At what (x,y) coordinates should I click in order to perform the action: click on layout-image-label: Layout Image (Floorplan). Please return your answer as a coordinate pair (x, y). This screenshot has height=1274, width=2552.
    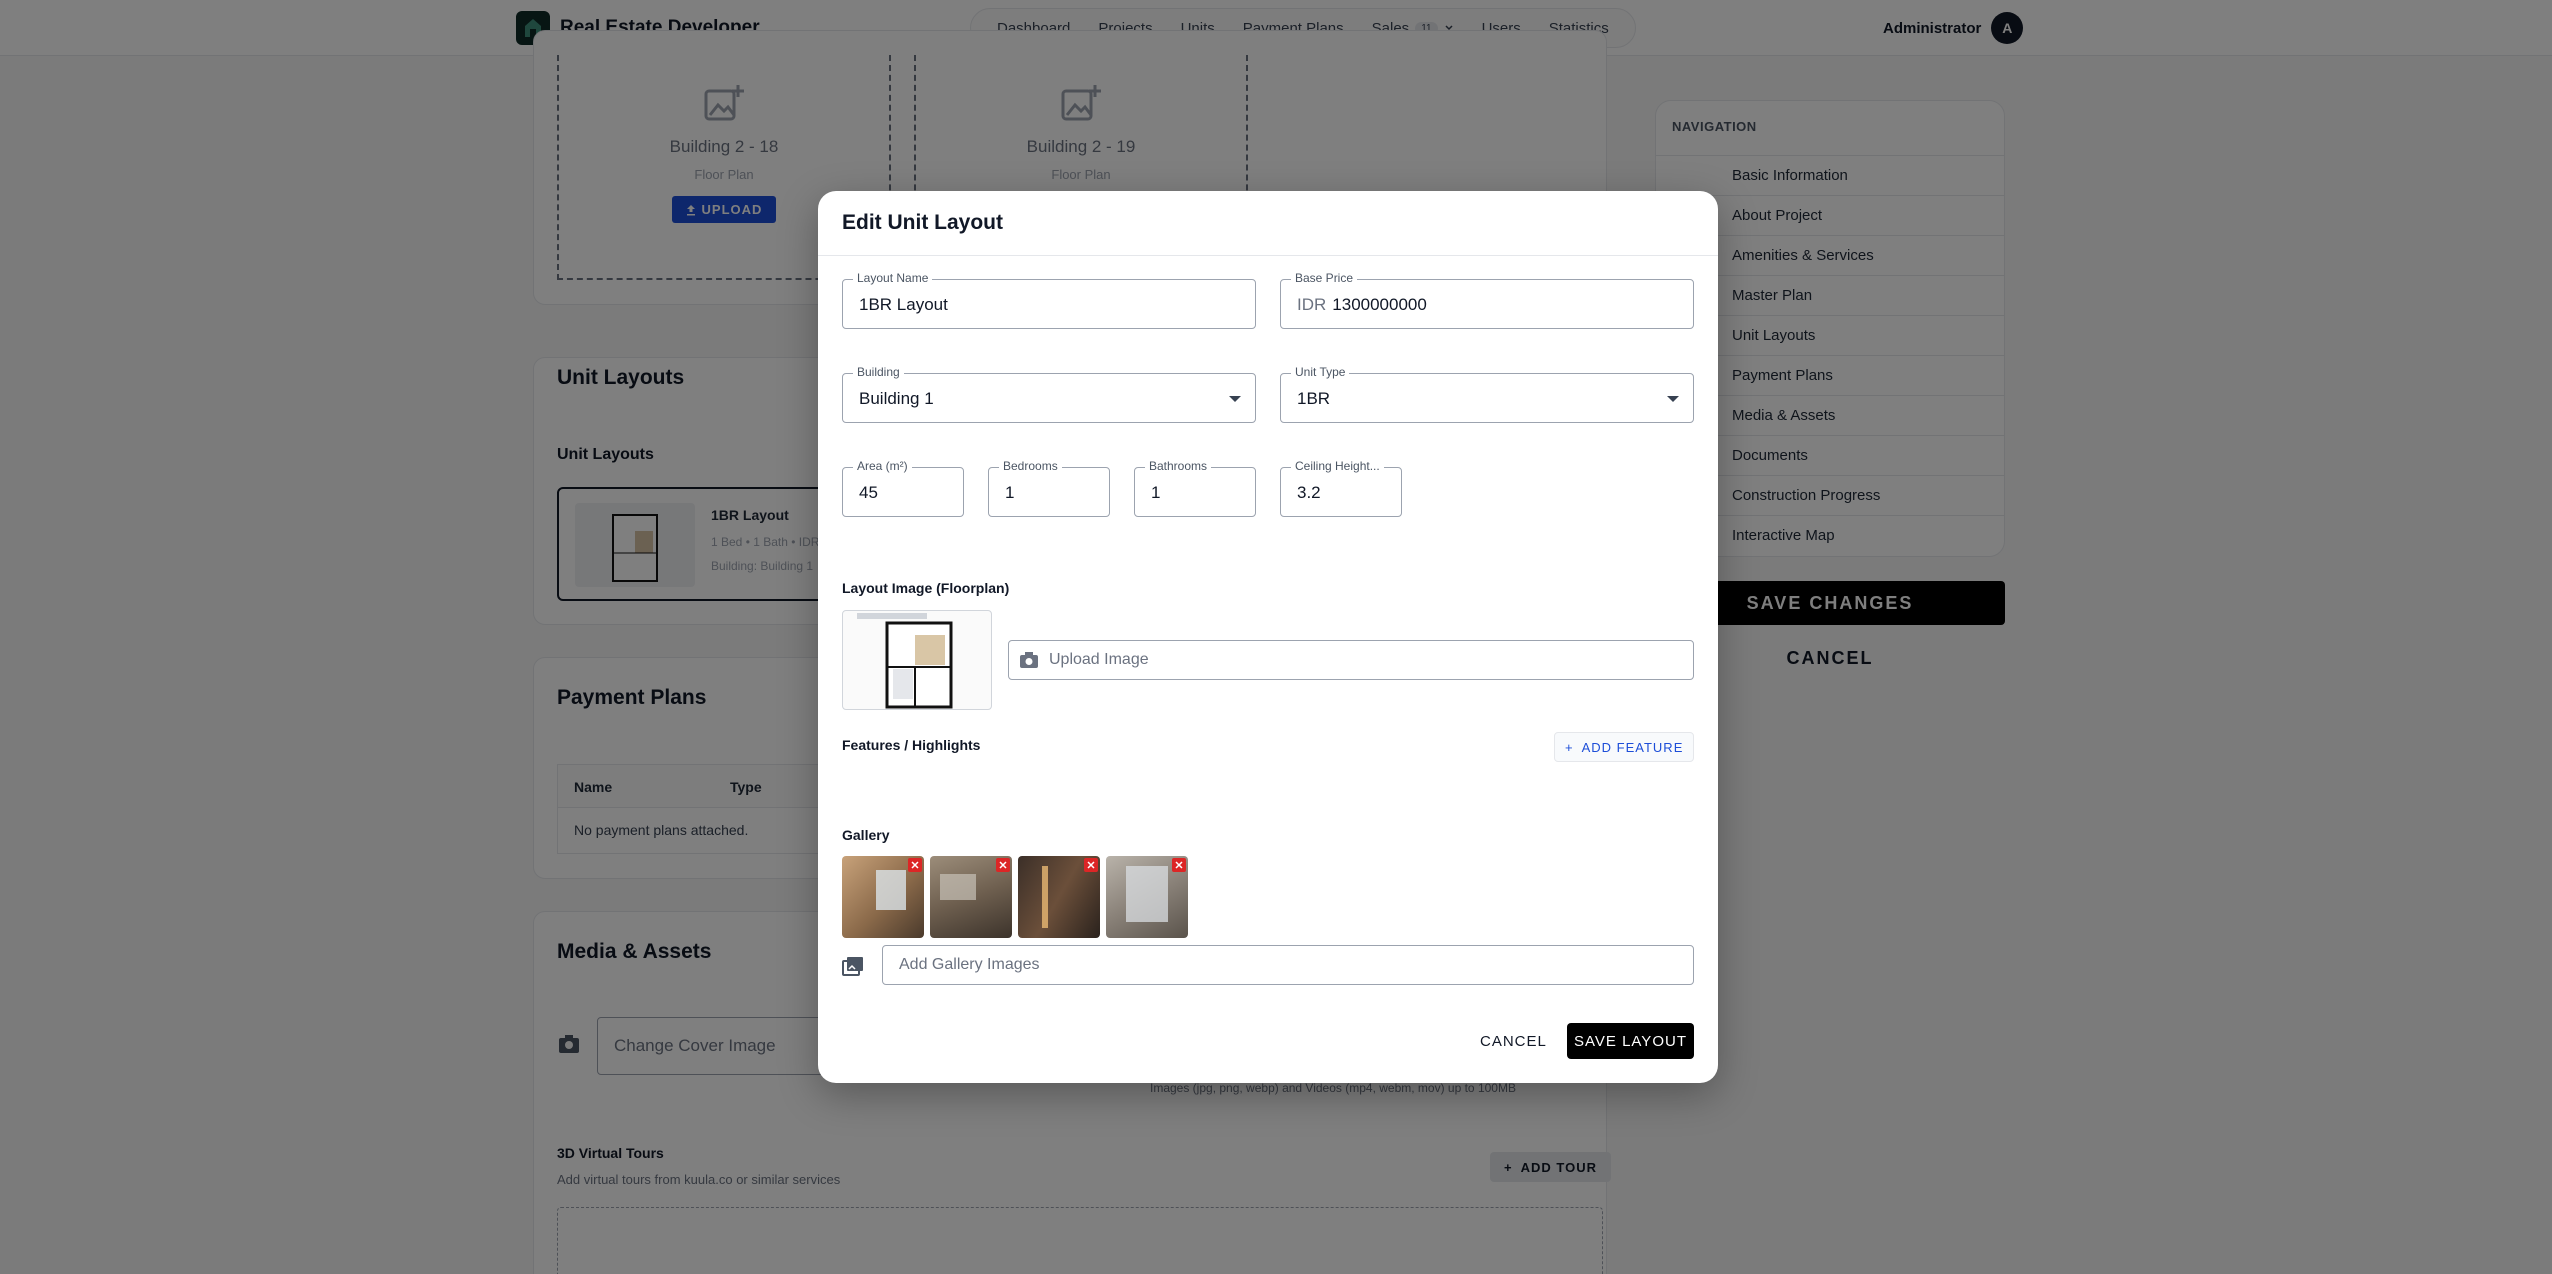
    Looking at the image, I should click on (926, 588).